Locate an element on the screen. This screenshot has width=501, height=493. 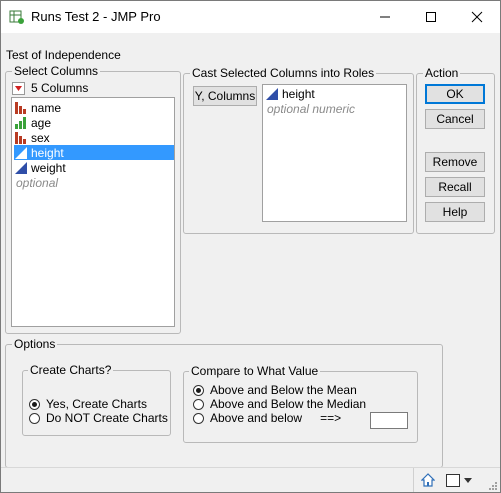
arrow-label: ==> is located at coordinates (331, 418).